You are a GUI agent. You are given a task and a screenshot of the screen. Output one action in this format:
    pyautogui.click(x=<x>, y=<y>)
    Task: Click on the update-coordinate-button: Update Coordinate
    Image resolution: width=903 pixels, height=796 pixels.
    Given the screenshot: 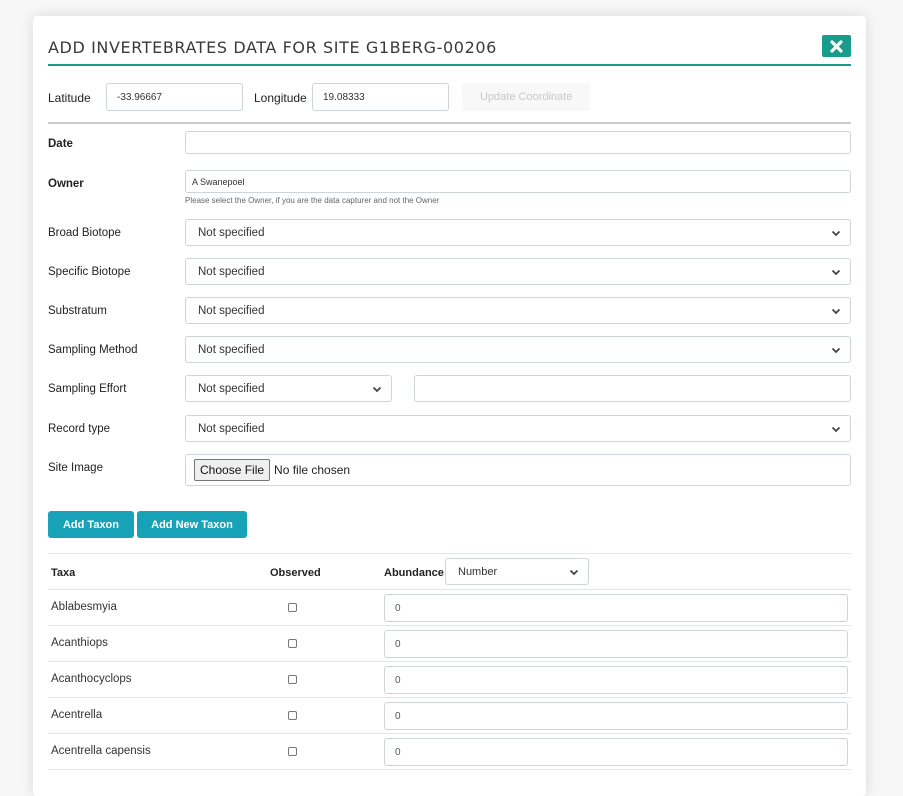 What is the action you would take?
    pyautogui.click(x=526, y=97)
    